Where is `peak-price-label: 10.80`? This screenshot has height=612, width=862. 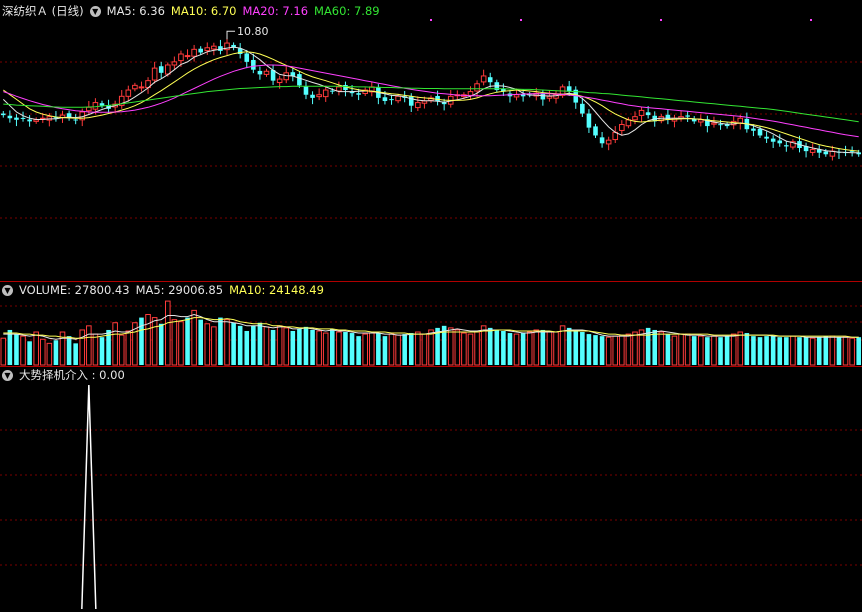
peak-price-label: 10.80 is located at coordinates (252, 31).